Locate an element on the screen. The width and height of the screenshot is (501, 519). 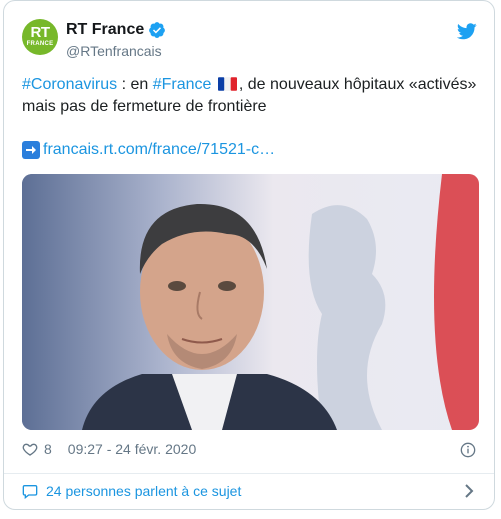
divider is located at coordinates (249, 473).